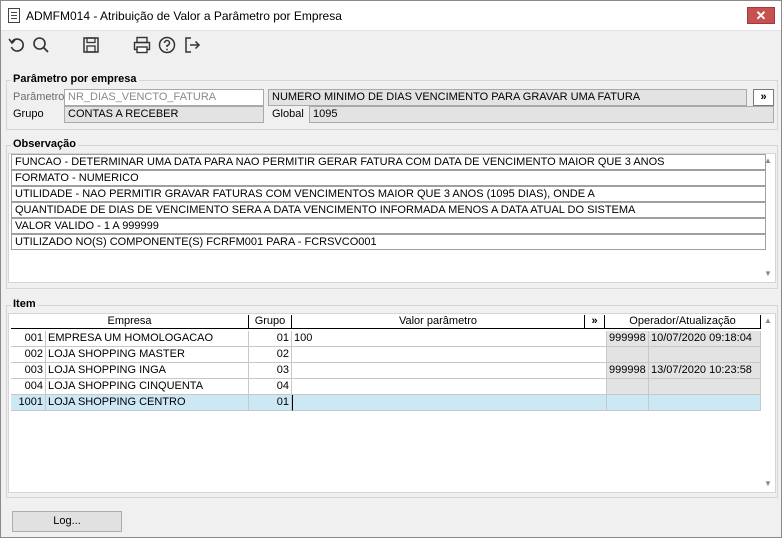 The image size is (782, 538). Describe the element at coordinates (449, 403) in the screenshot. I see `cell-valor-editing` at that location.